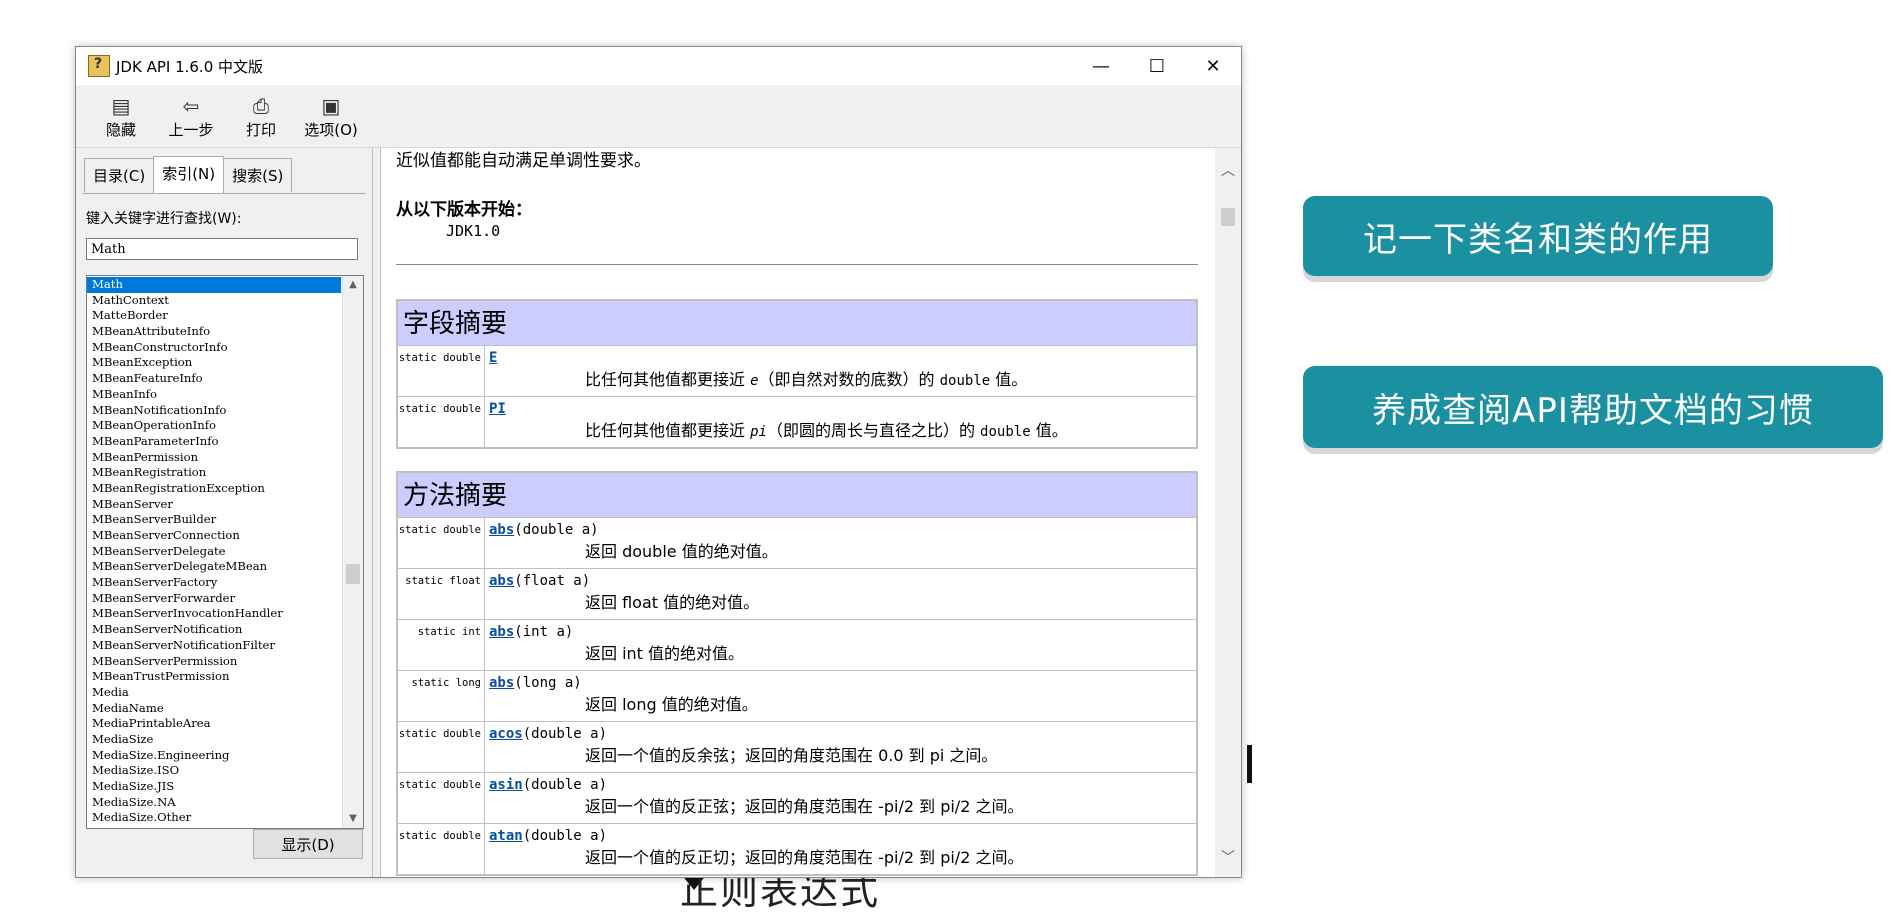 This screenshot has height=921, width=1893. Describe the element at coordinates (214, 724) in the screenshot. I see `index-list-item: MediaPrintableArea` at that location.